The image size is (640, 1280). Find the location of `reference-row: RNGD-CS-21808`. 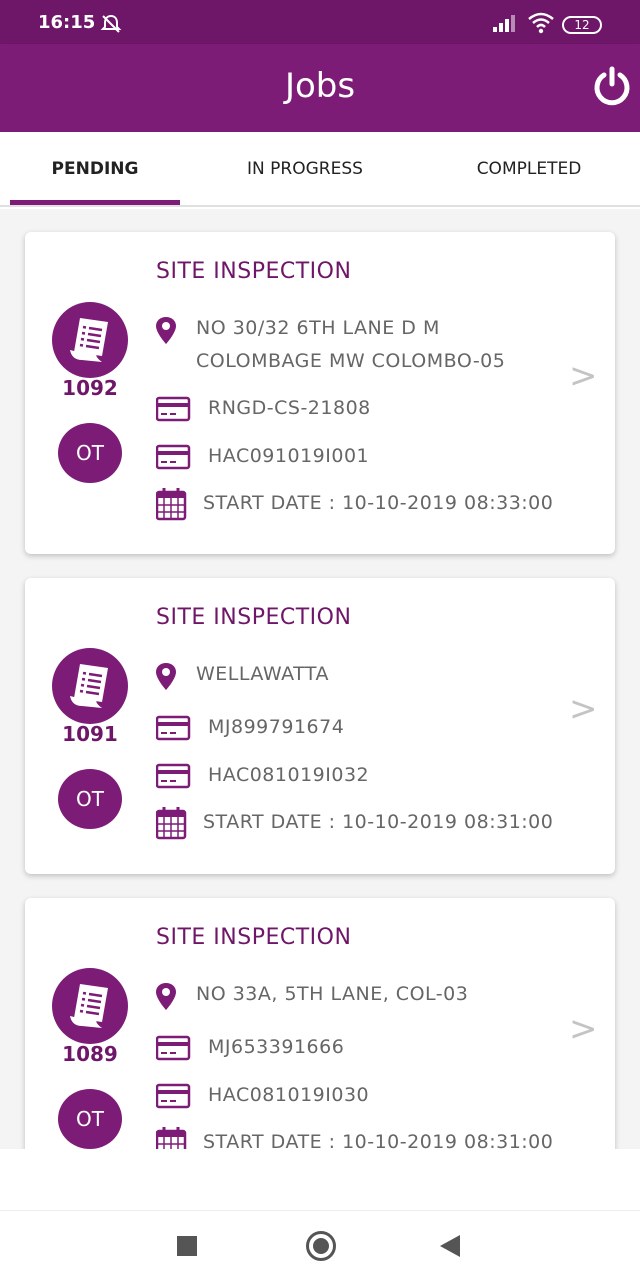

reference-row: RNGD-CS-21808 is located at coordinates (263, 409).